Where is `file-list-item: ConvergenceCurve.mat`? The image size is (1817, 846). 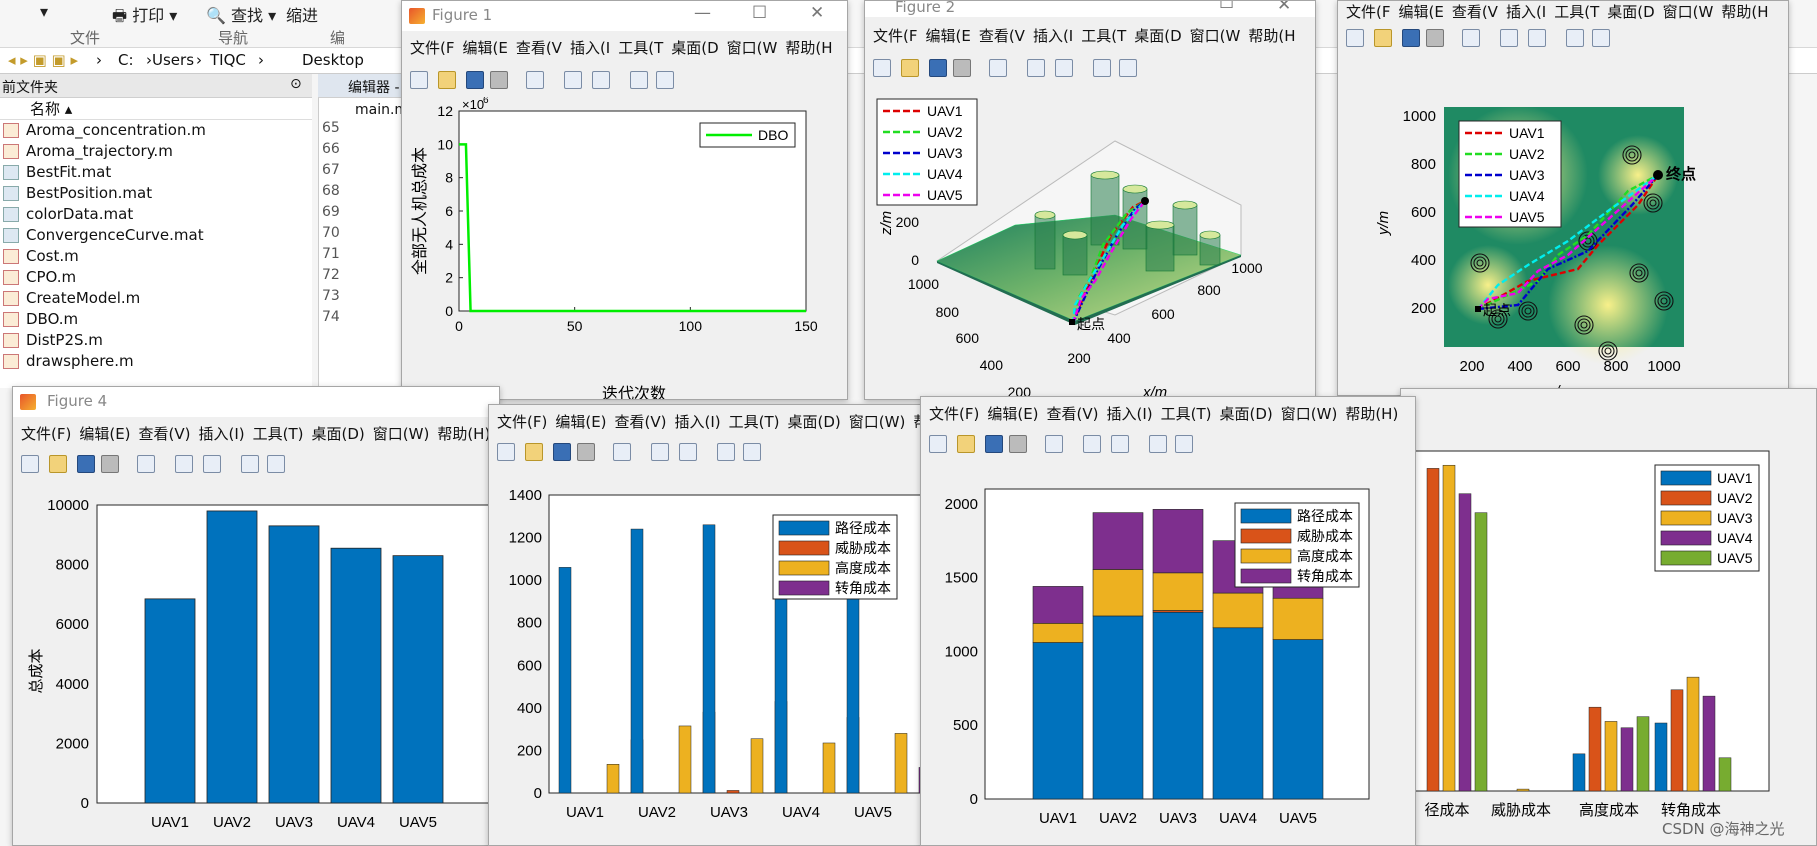 file-list-item: ConvergenceCurve.mat is located at coordinates (156, 235).